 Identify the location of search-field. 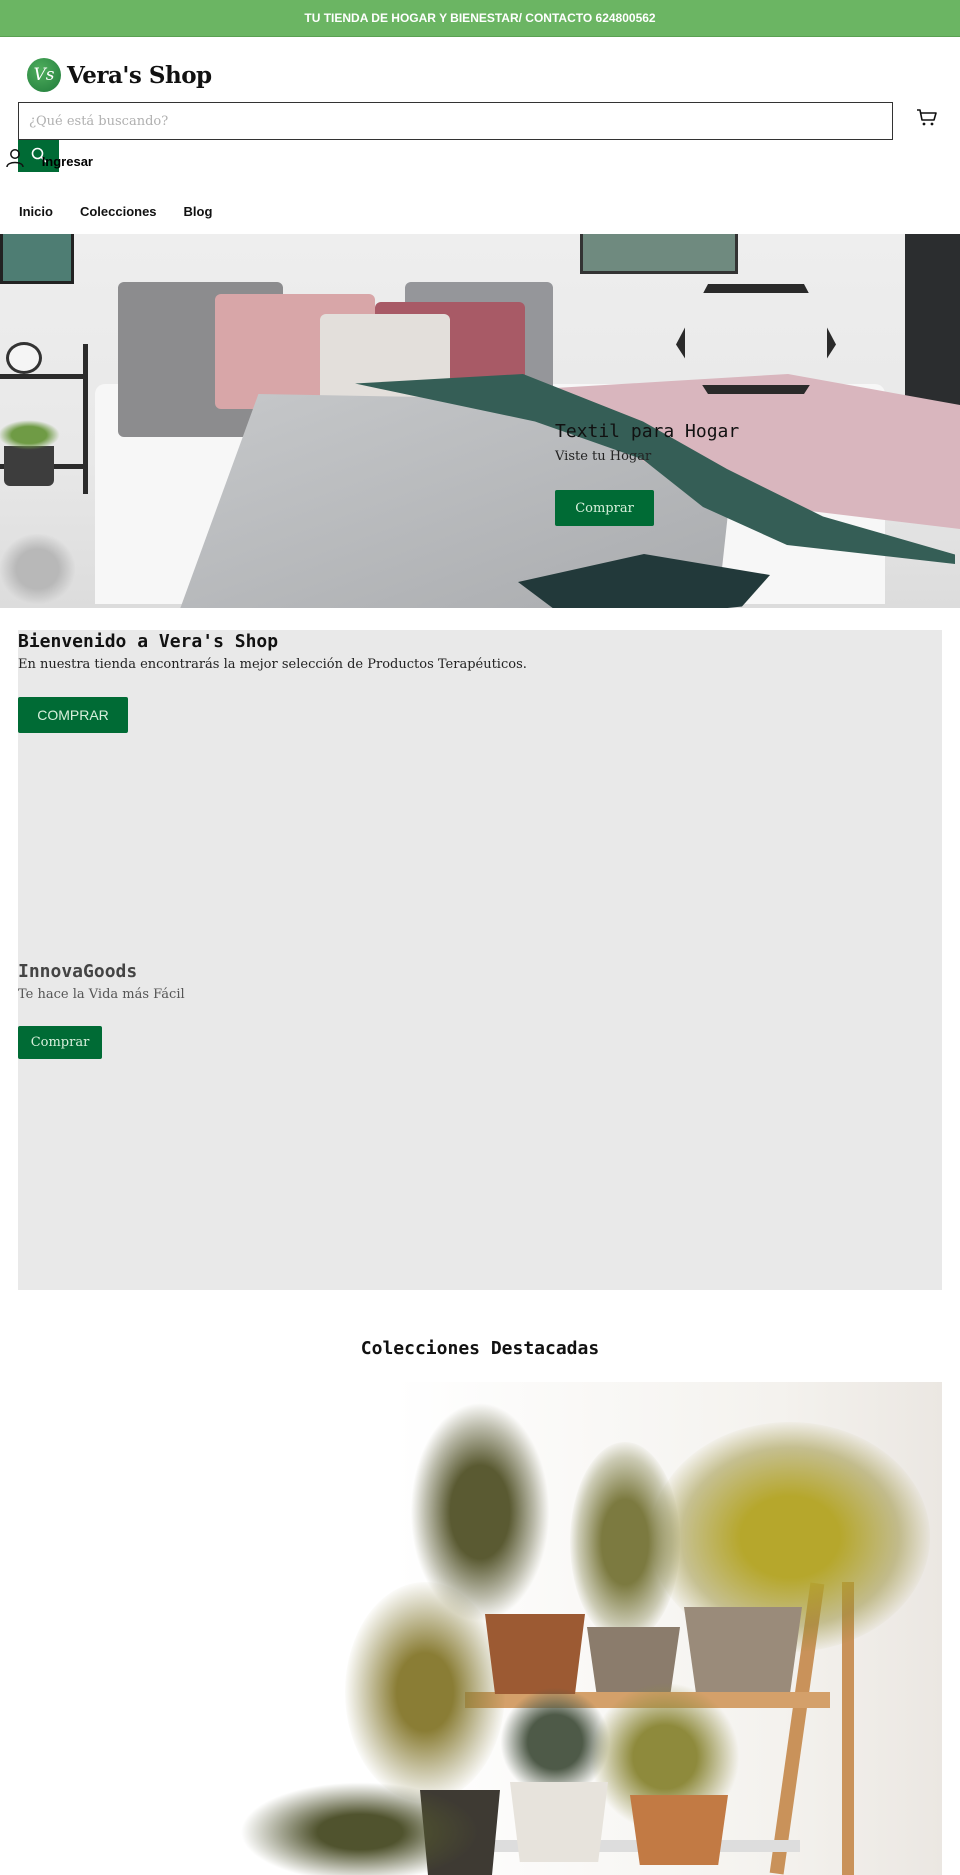
(455, 121).